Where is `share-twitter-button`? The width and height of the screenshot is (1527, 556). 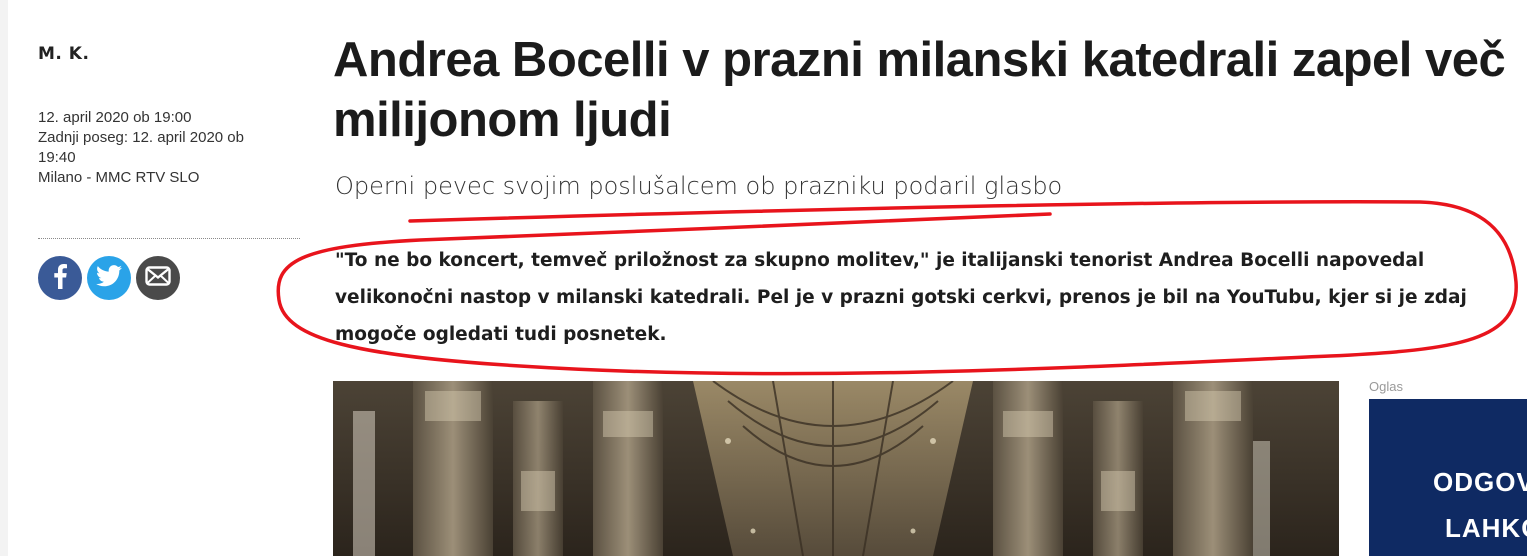
share-twitter-button is located at coordinates (109, 278).